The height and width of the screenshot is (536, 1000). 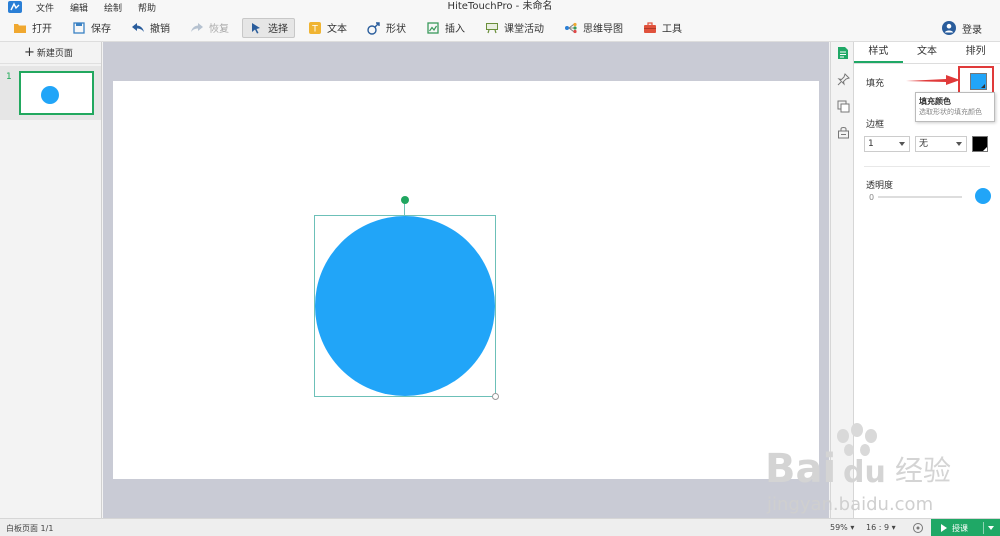 What do you see at coordinates (91, 28) in the screenshot?
I see `save-button: 保存` at bounding box center [91, 28].